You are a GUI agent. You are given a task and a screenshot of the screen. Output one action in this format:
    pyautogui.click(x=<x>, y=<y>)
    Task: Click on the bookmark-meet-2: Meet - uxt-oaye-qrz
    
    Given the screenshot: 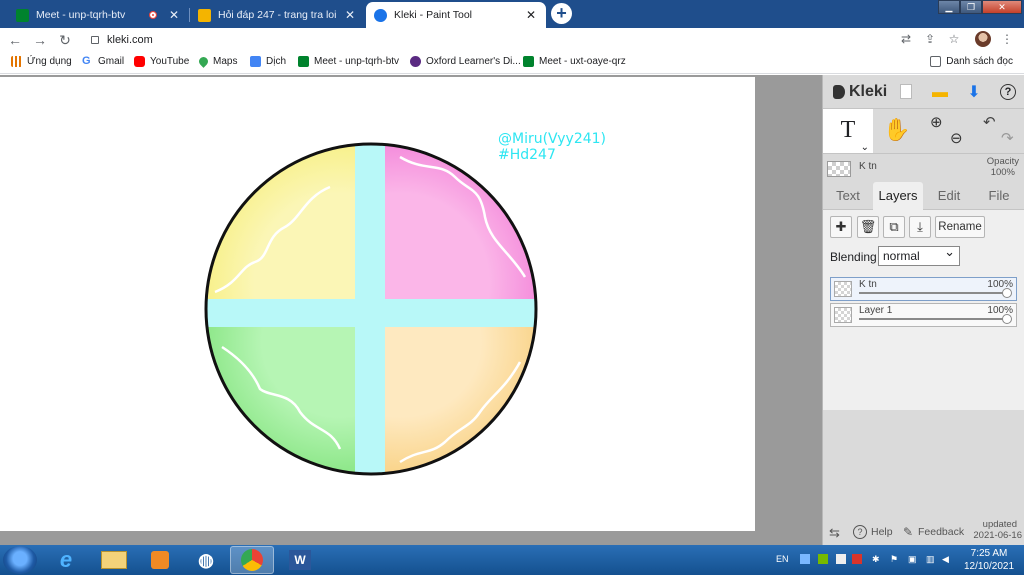 What is the action you would take?
    pyautogui.click(x=574, y=61)
    